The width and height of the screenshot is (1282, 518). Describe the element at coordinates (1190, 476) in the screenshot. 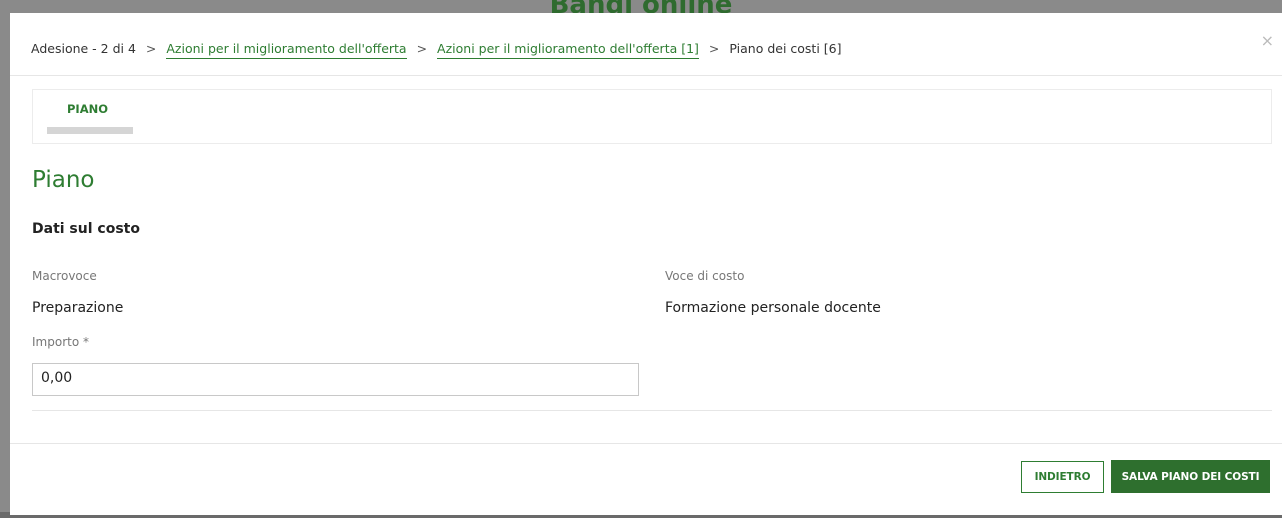

I see `save-button: SALVA PIANO DEI COSTI` at that location.